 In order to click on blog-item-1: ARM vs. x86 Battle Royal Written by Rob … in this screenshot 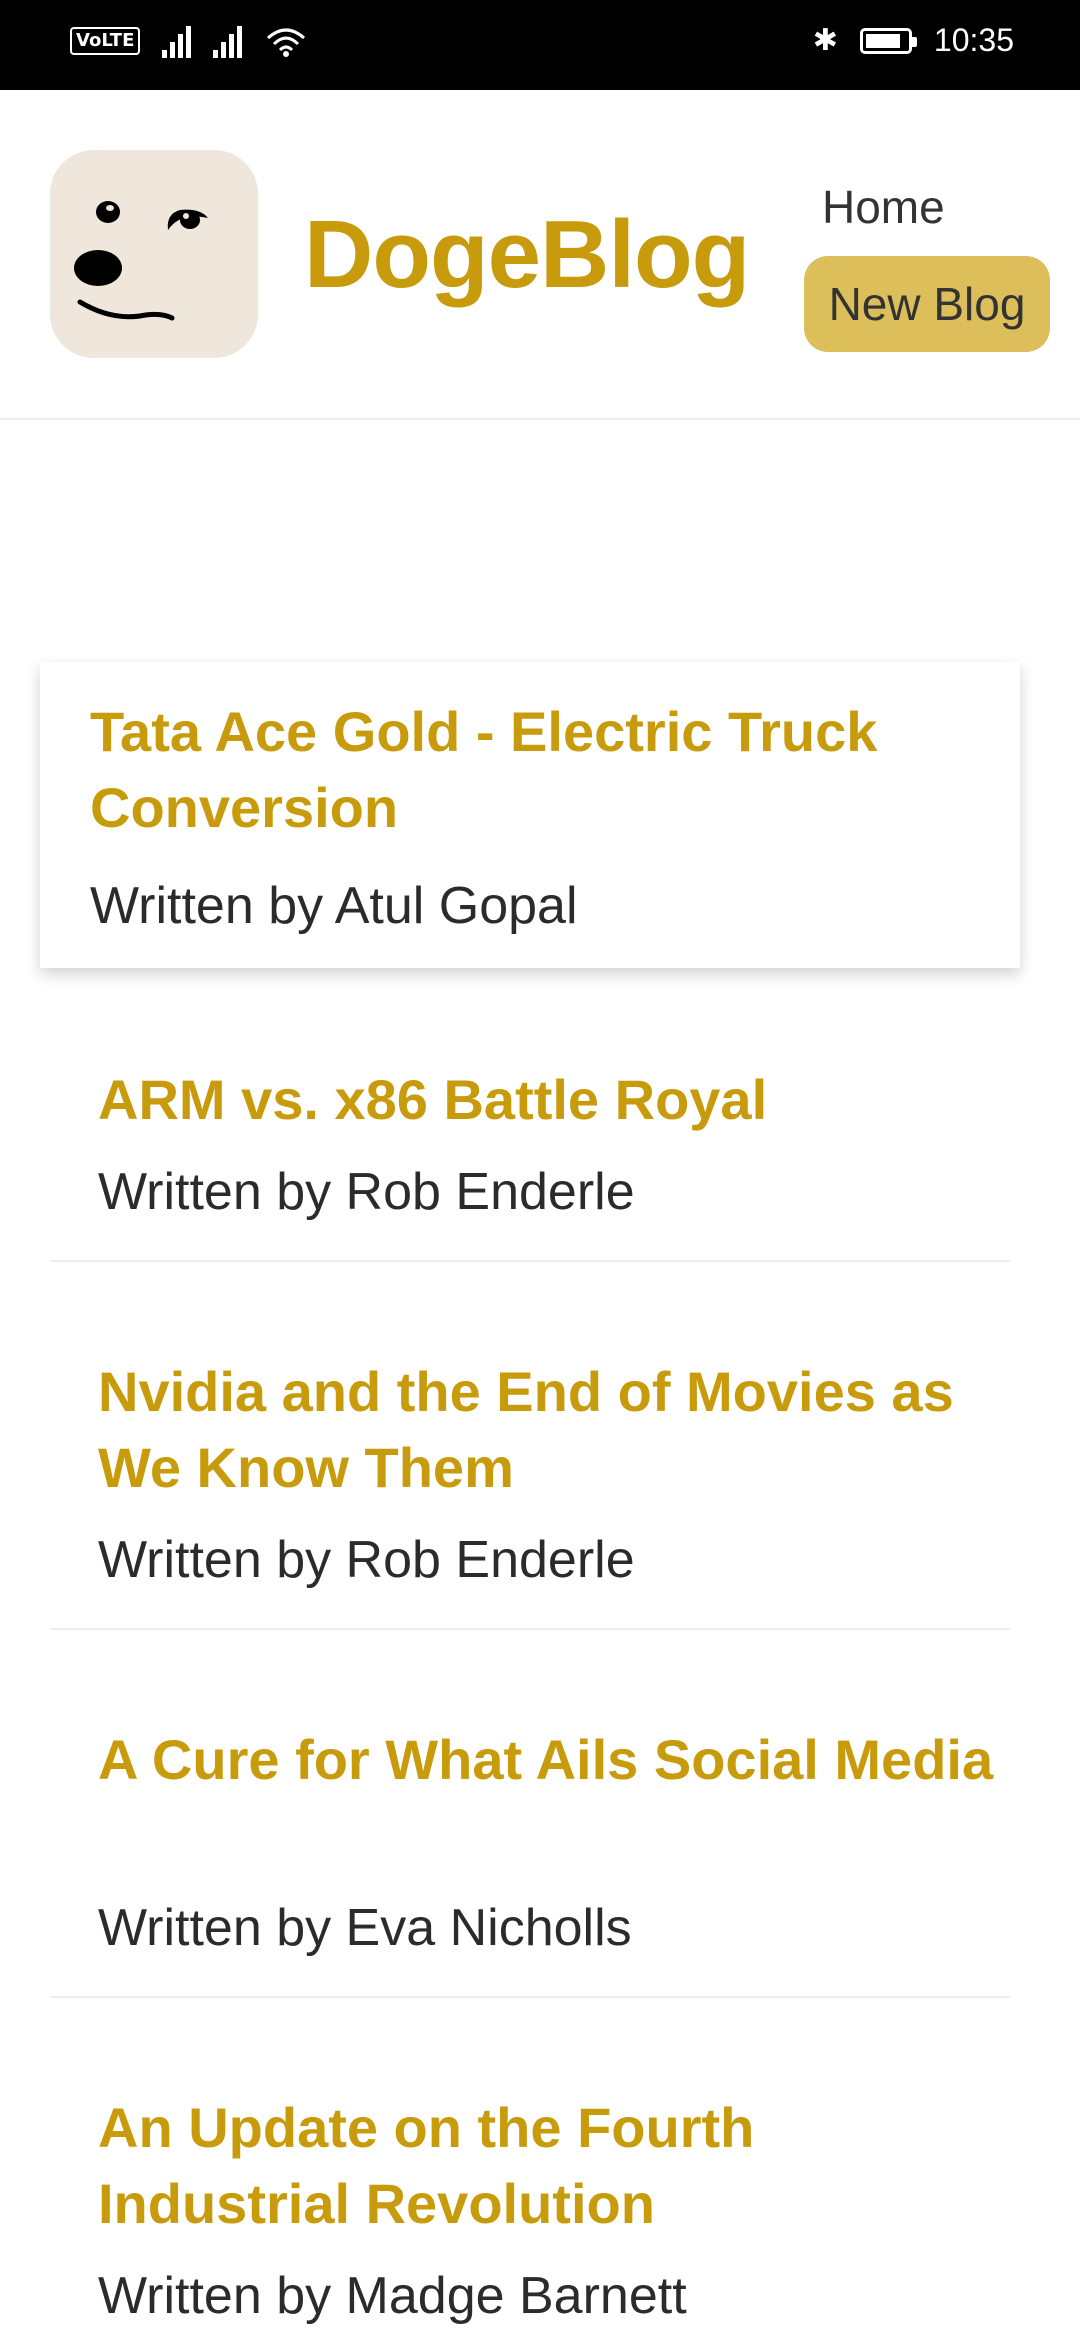, I will do `click(530, 1162)`.